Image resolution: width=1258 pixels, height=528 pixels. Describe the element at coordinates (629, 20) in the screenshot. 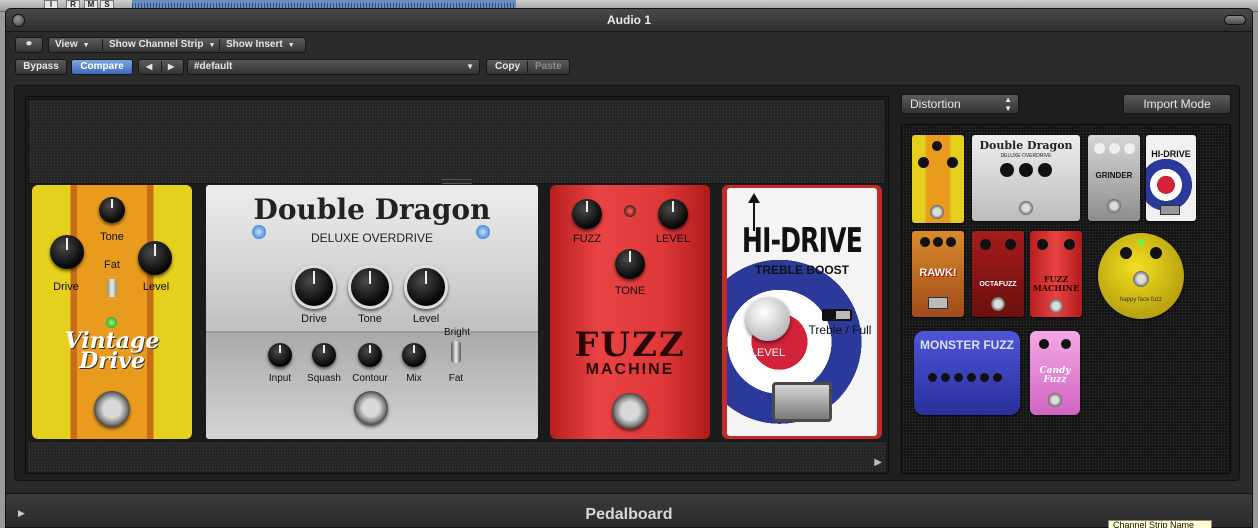

I see `title-bar: Audio 1` at that location.